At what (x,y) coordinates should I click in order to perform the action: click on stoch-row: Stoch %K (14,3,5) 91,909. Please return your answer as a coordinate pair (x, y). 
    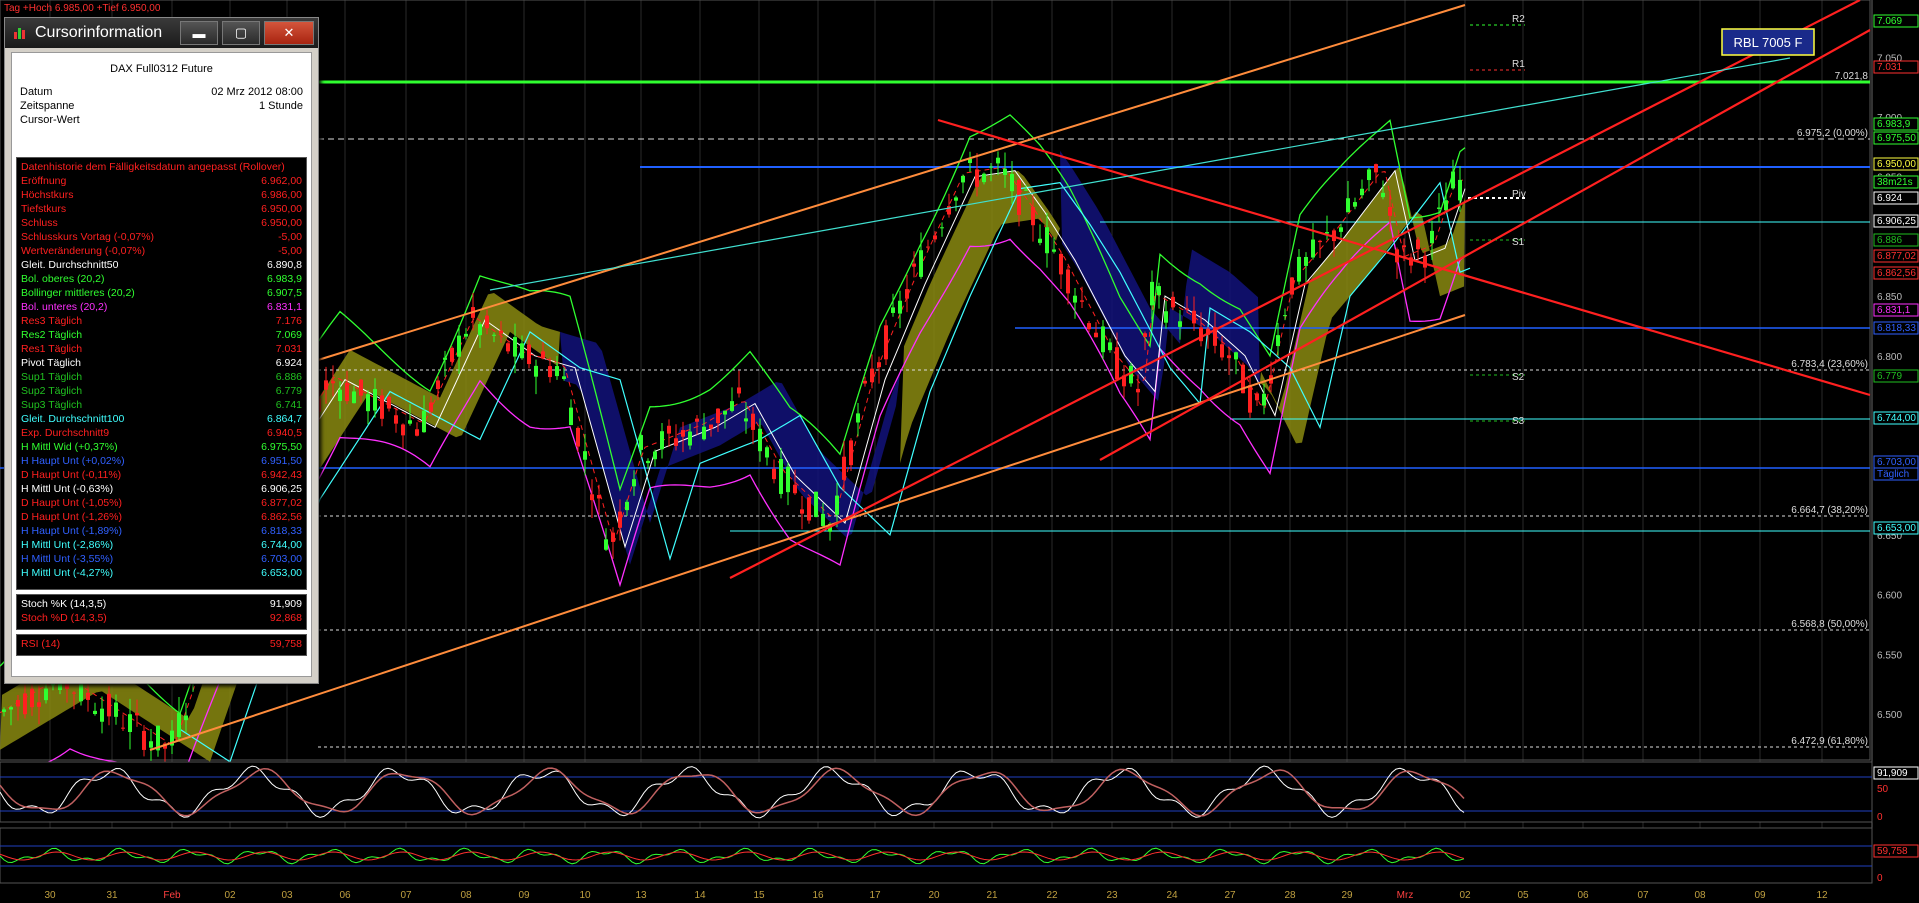
    Looking at the image, I should click on (161, 604).